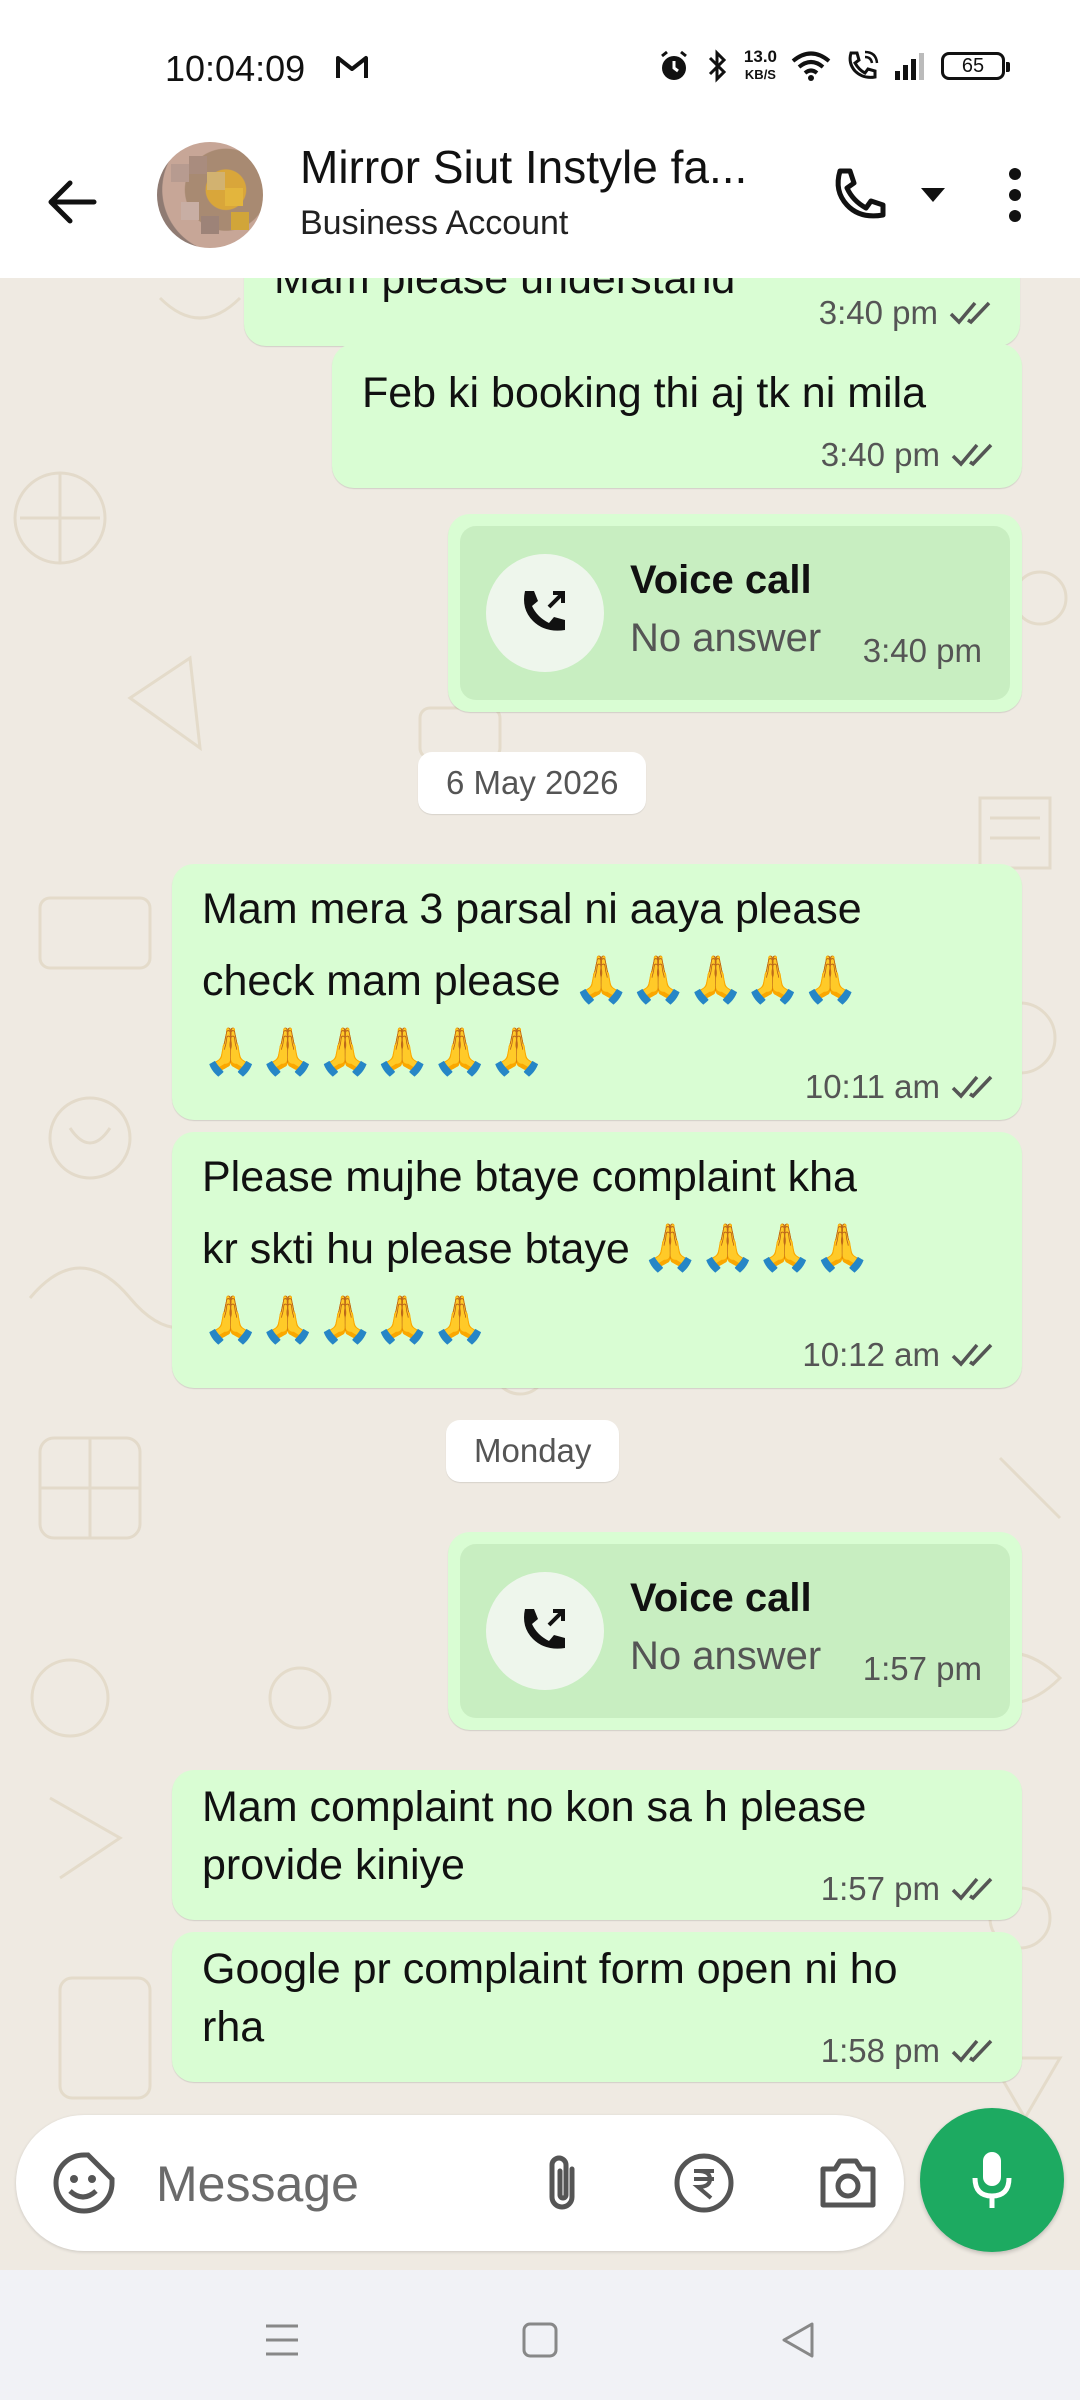  What do you see at coordinates (233, 2027) in the screenshot?
I see `message-line: rha` at bounding box center [233, 2027].